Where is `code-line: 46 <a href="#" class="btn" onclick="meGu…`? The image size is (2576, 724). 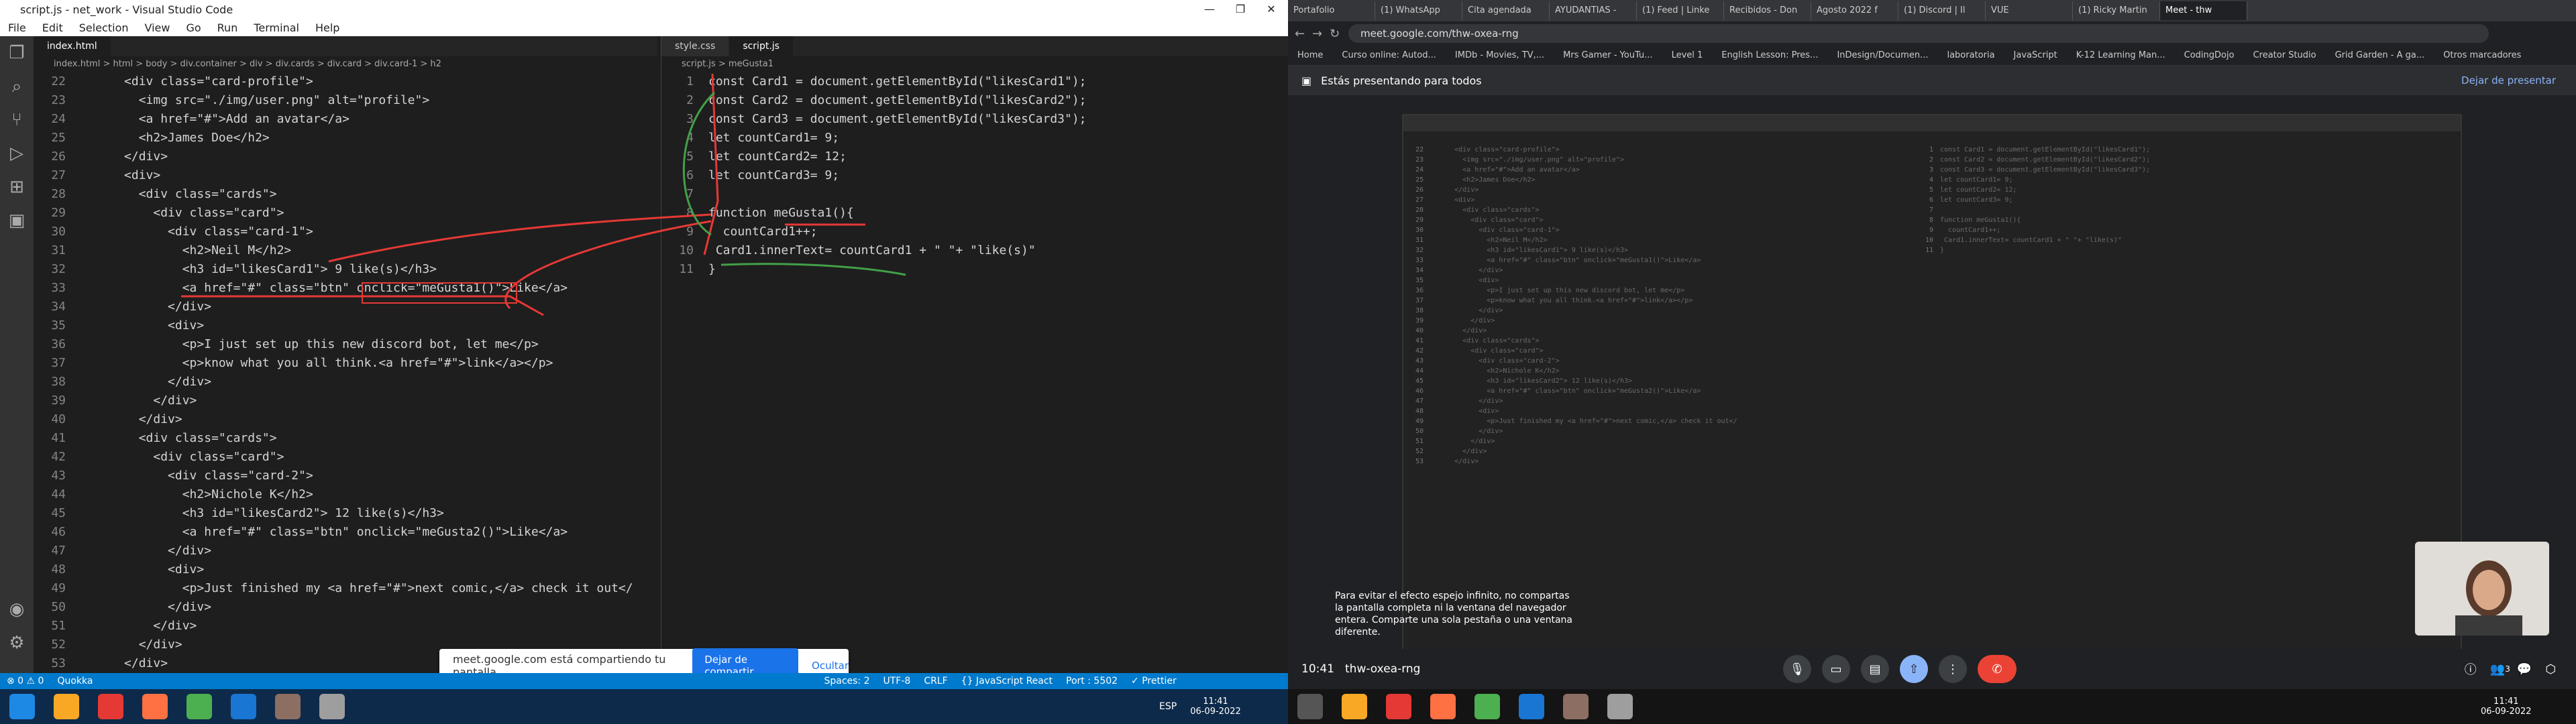
code-line: 46 <a href="#" class="btn" onclick="meGu… is located at coordinates (1658, 391).